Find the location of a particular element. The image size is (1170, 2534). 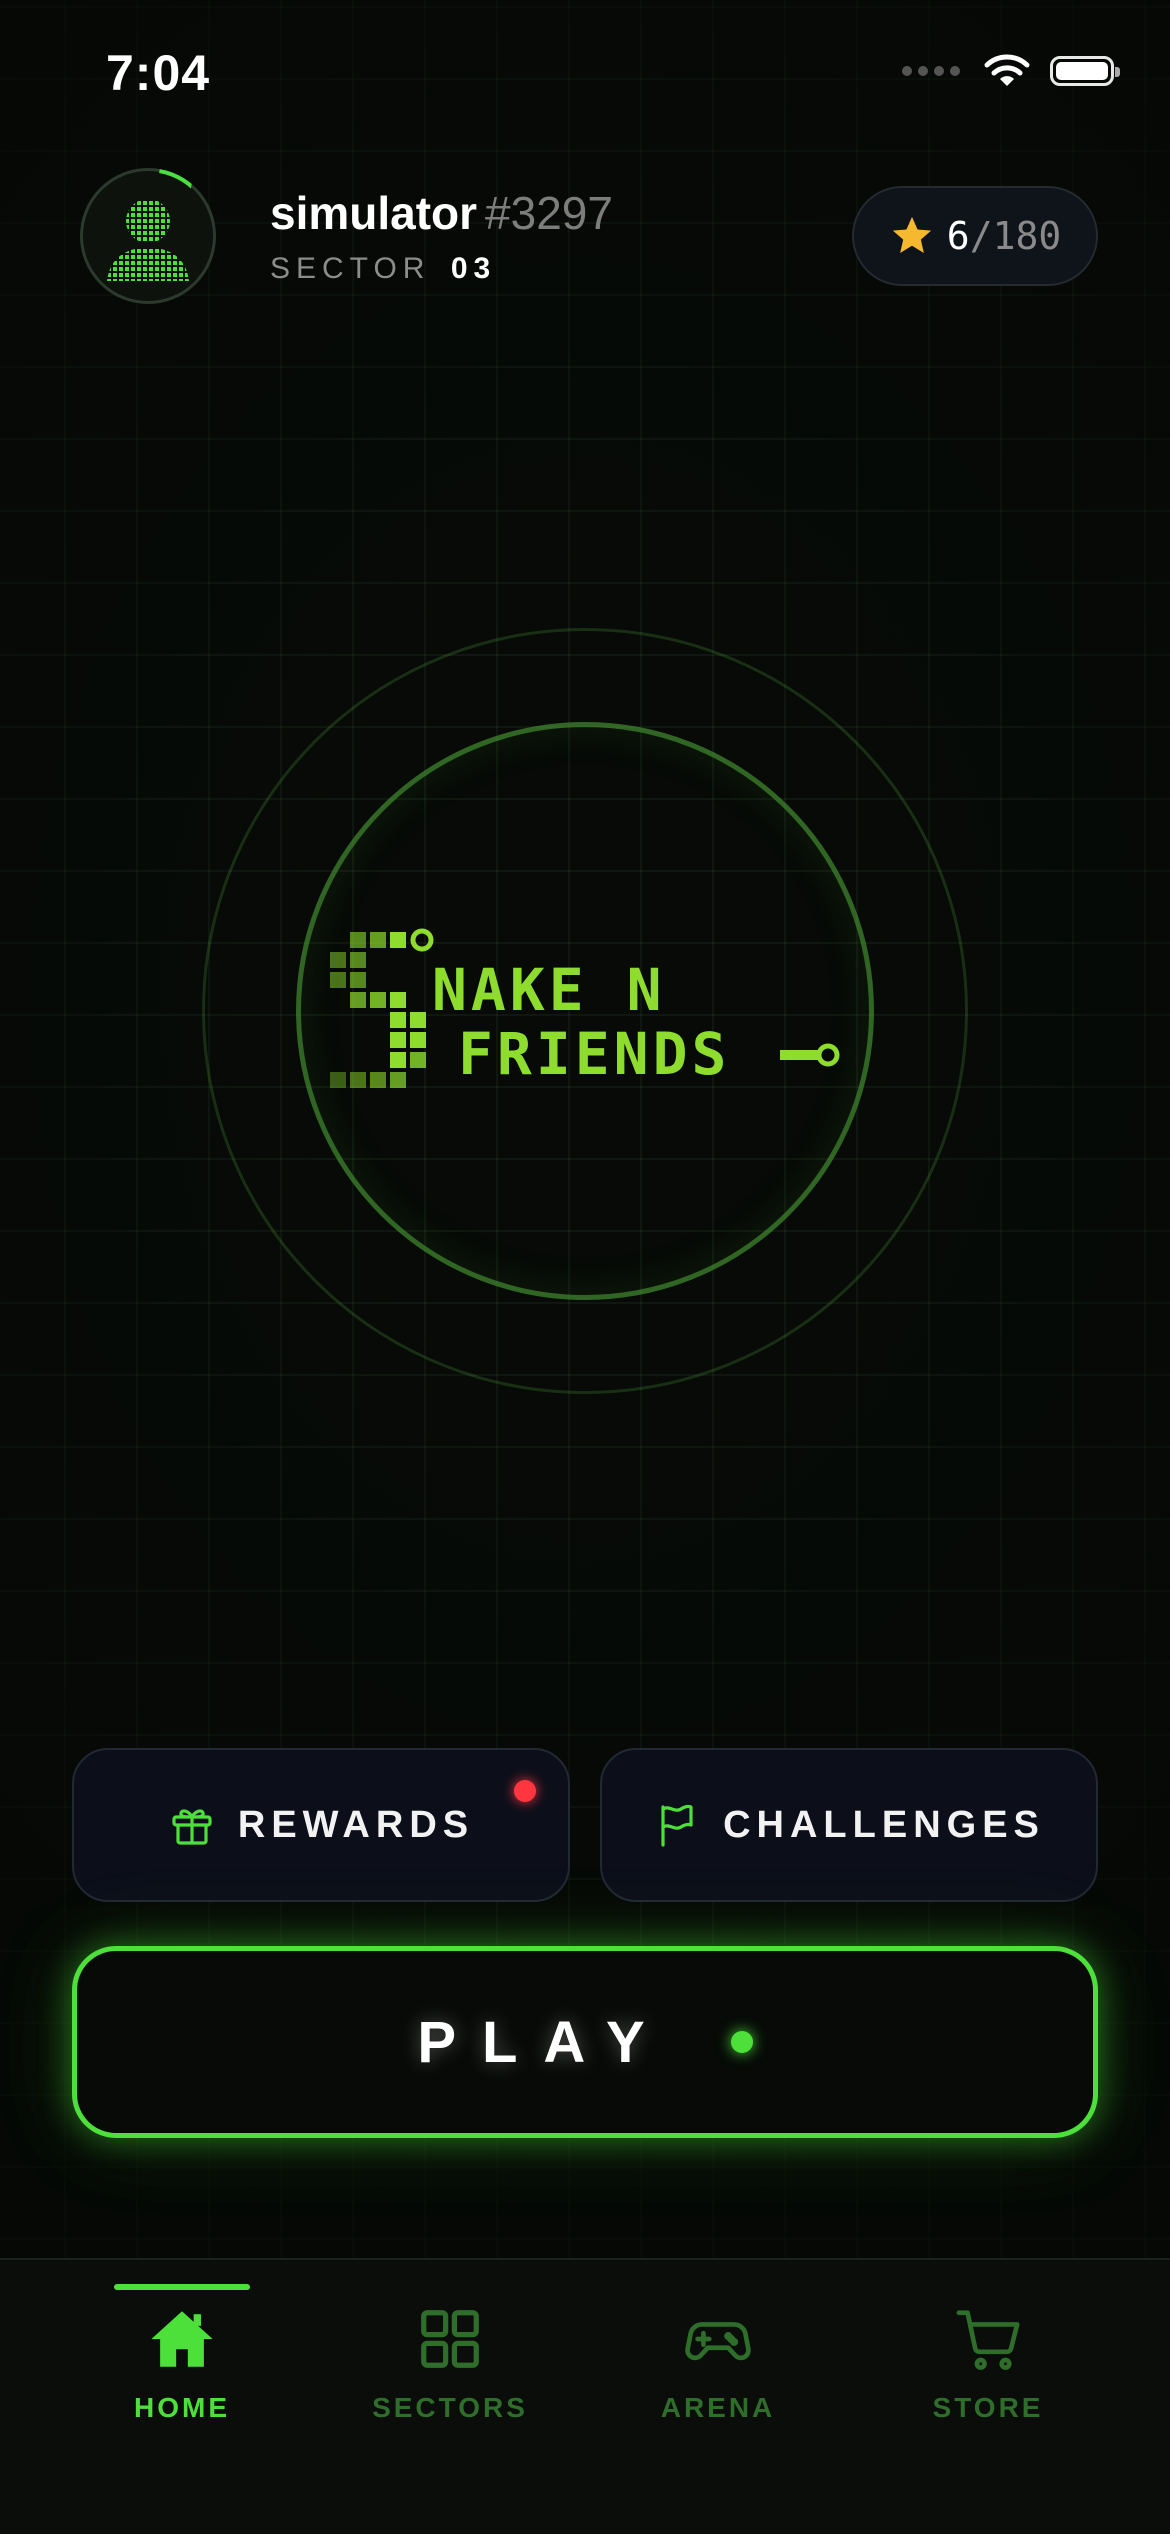

user-silhouette-icon is located at coordinates (148, 240).